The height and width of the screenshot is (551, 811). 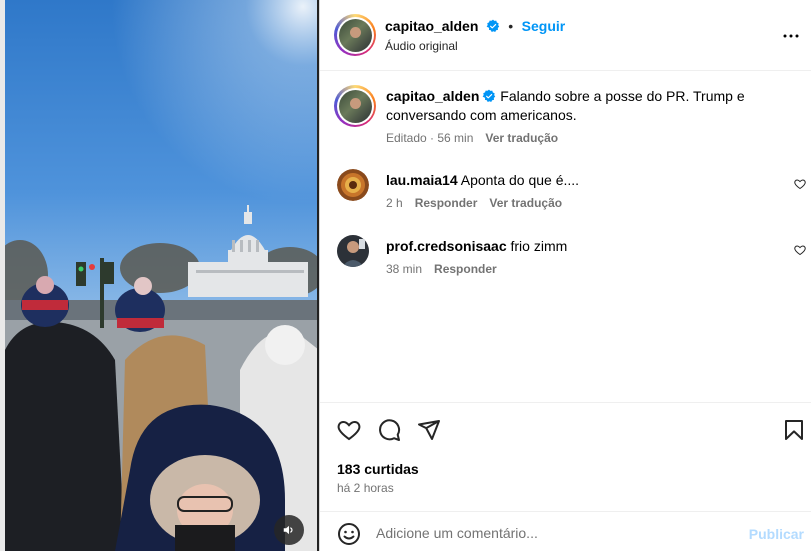 What do you see at coordinates (429, 430) in the screenshot?
I see `share-send-icon` at bounding box center [429, 430].